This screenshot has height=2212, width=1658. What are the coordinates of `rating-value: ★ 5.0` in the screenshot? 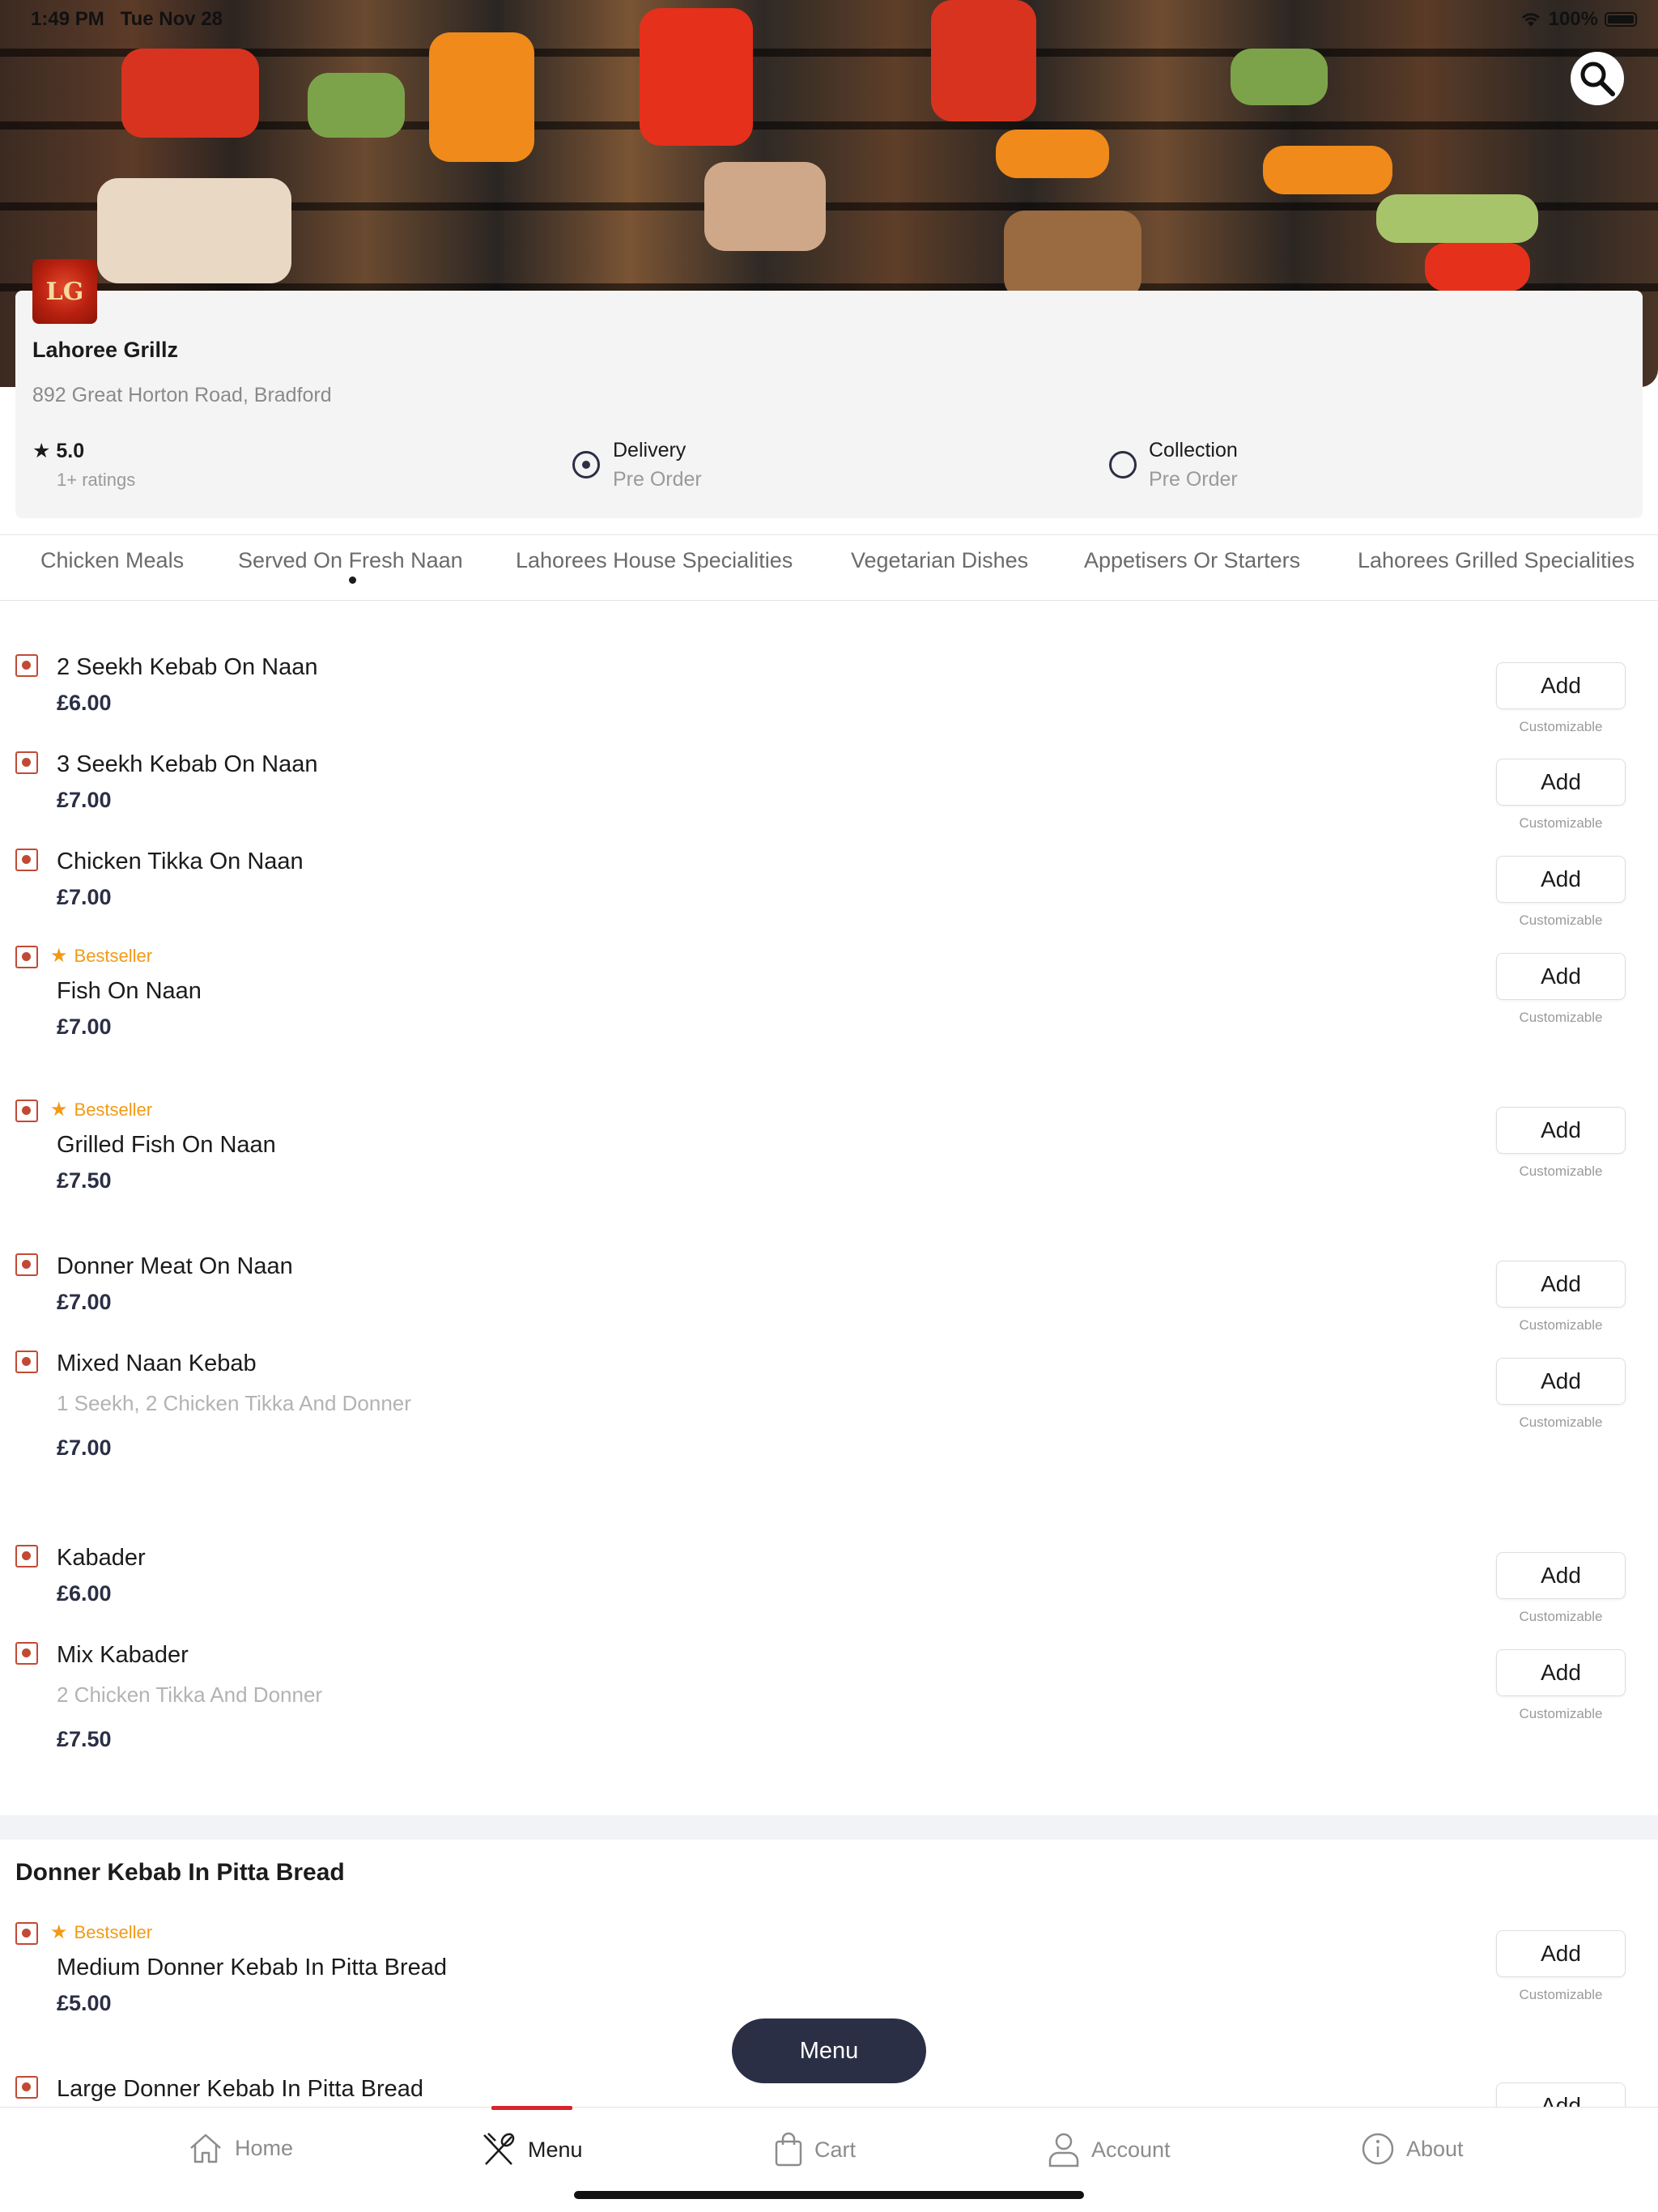 It's located at (58, 451).